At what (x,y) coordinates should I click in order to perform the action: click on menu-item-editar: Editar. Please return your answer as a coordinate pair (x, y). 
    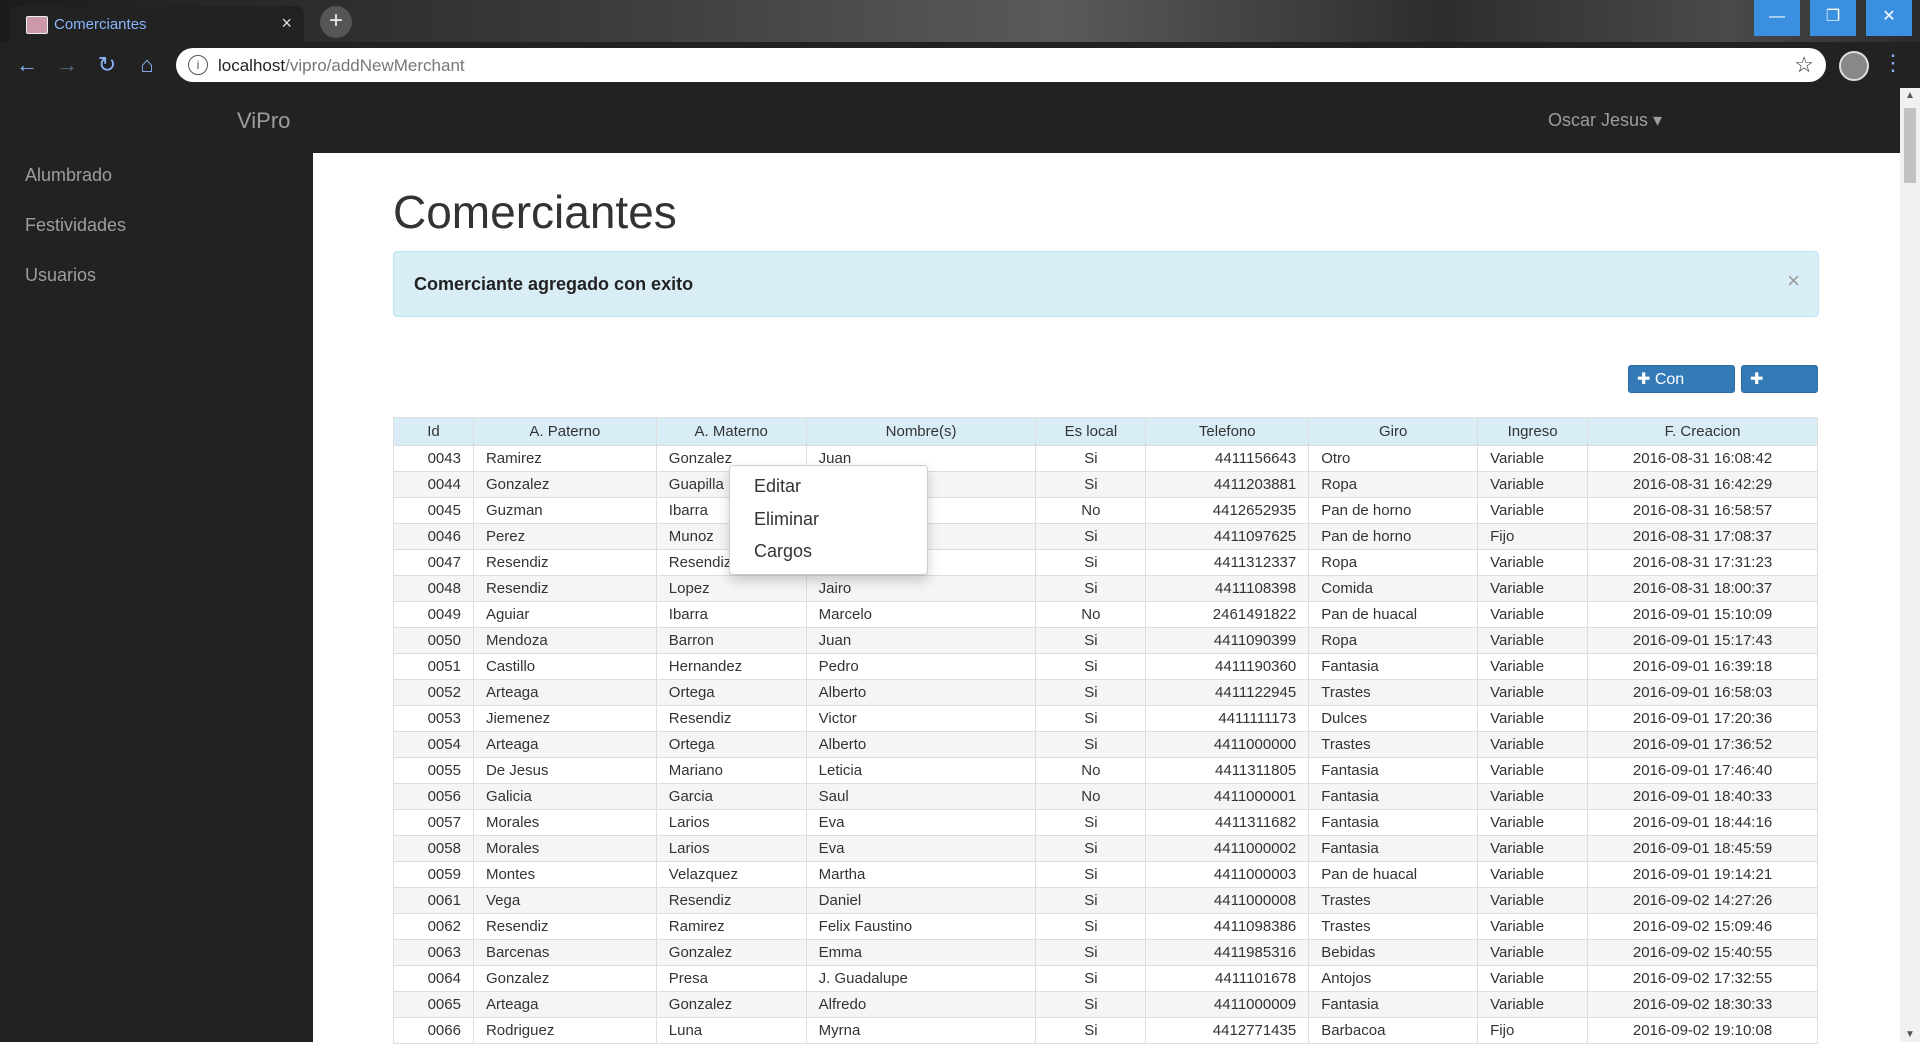
    Looking at the image, I should click on (777, 486).